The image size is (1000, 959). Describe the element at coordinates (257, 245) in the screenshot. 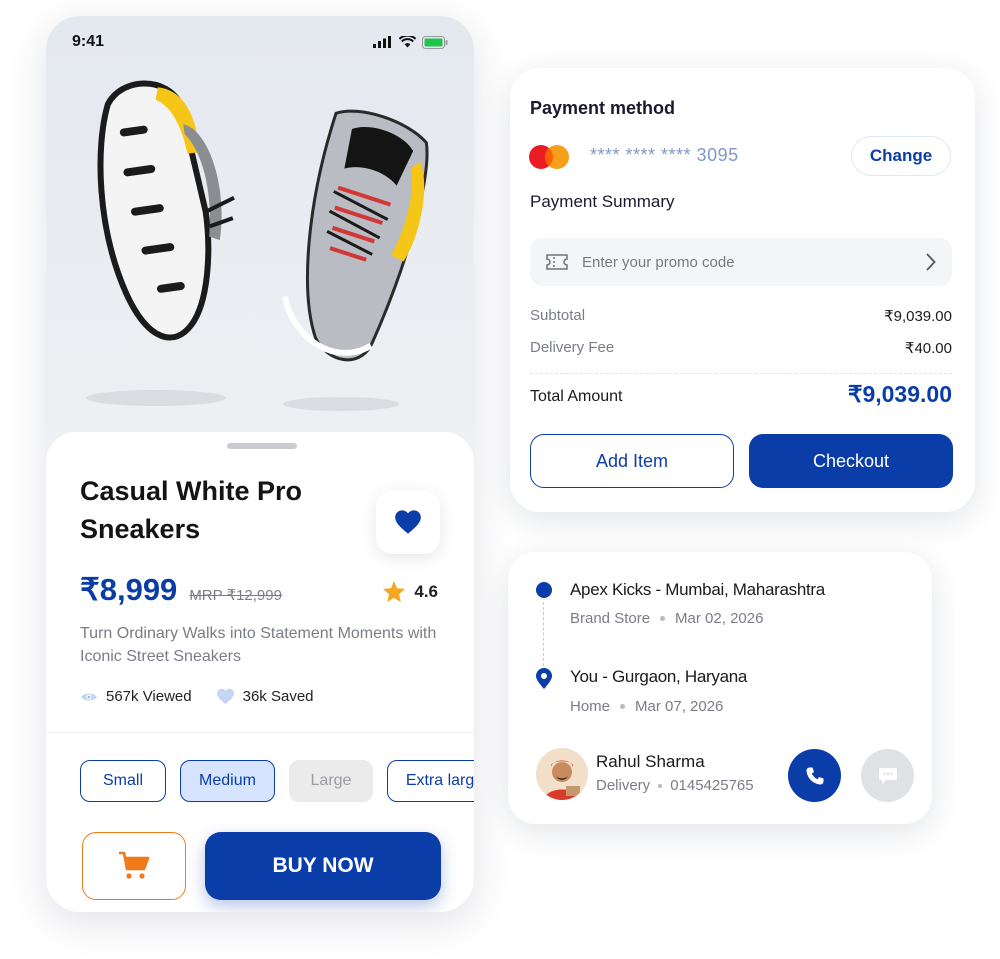

I see `sneakers-image` at that location.